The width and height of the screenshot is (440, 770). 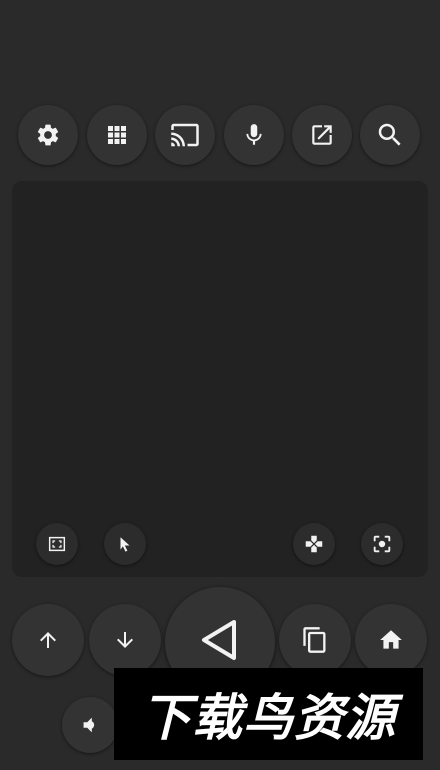 I want to click on arrow-up-icon, so click(x=48, y=640).